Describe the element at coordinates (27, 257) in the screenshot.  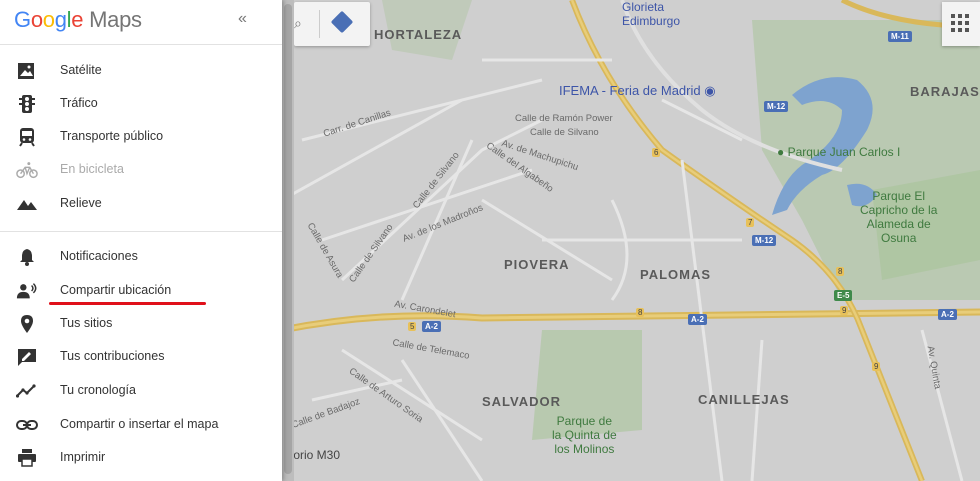
I see `bell-icon` at that location.